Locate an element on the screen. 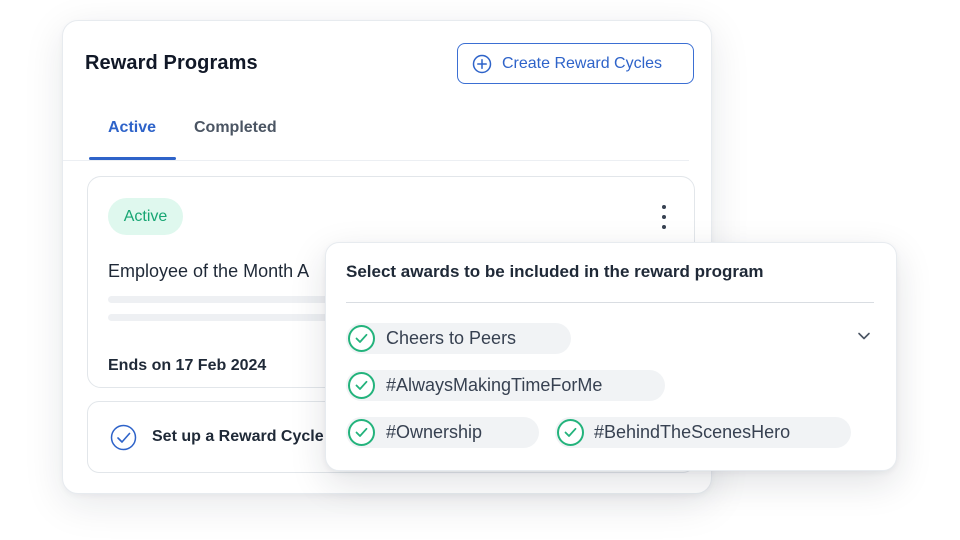 Image resolution: width=960 pixels, height=540 pixels. award-chip: #Ownership is located at coordinates (442, 432).